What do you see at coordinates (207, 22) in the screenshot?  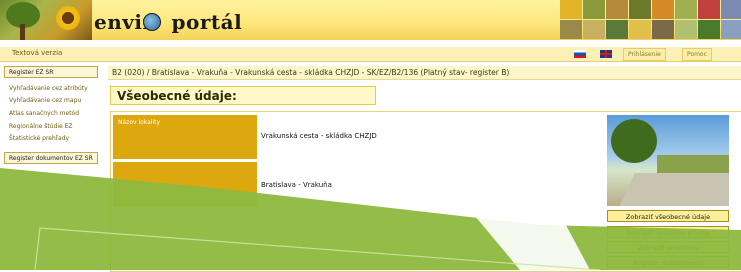 I see `logo-text-post: portál` at bounding box center [207, 22].